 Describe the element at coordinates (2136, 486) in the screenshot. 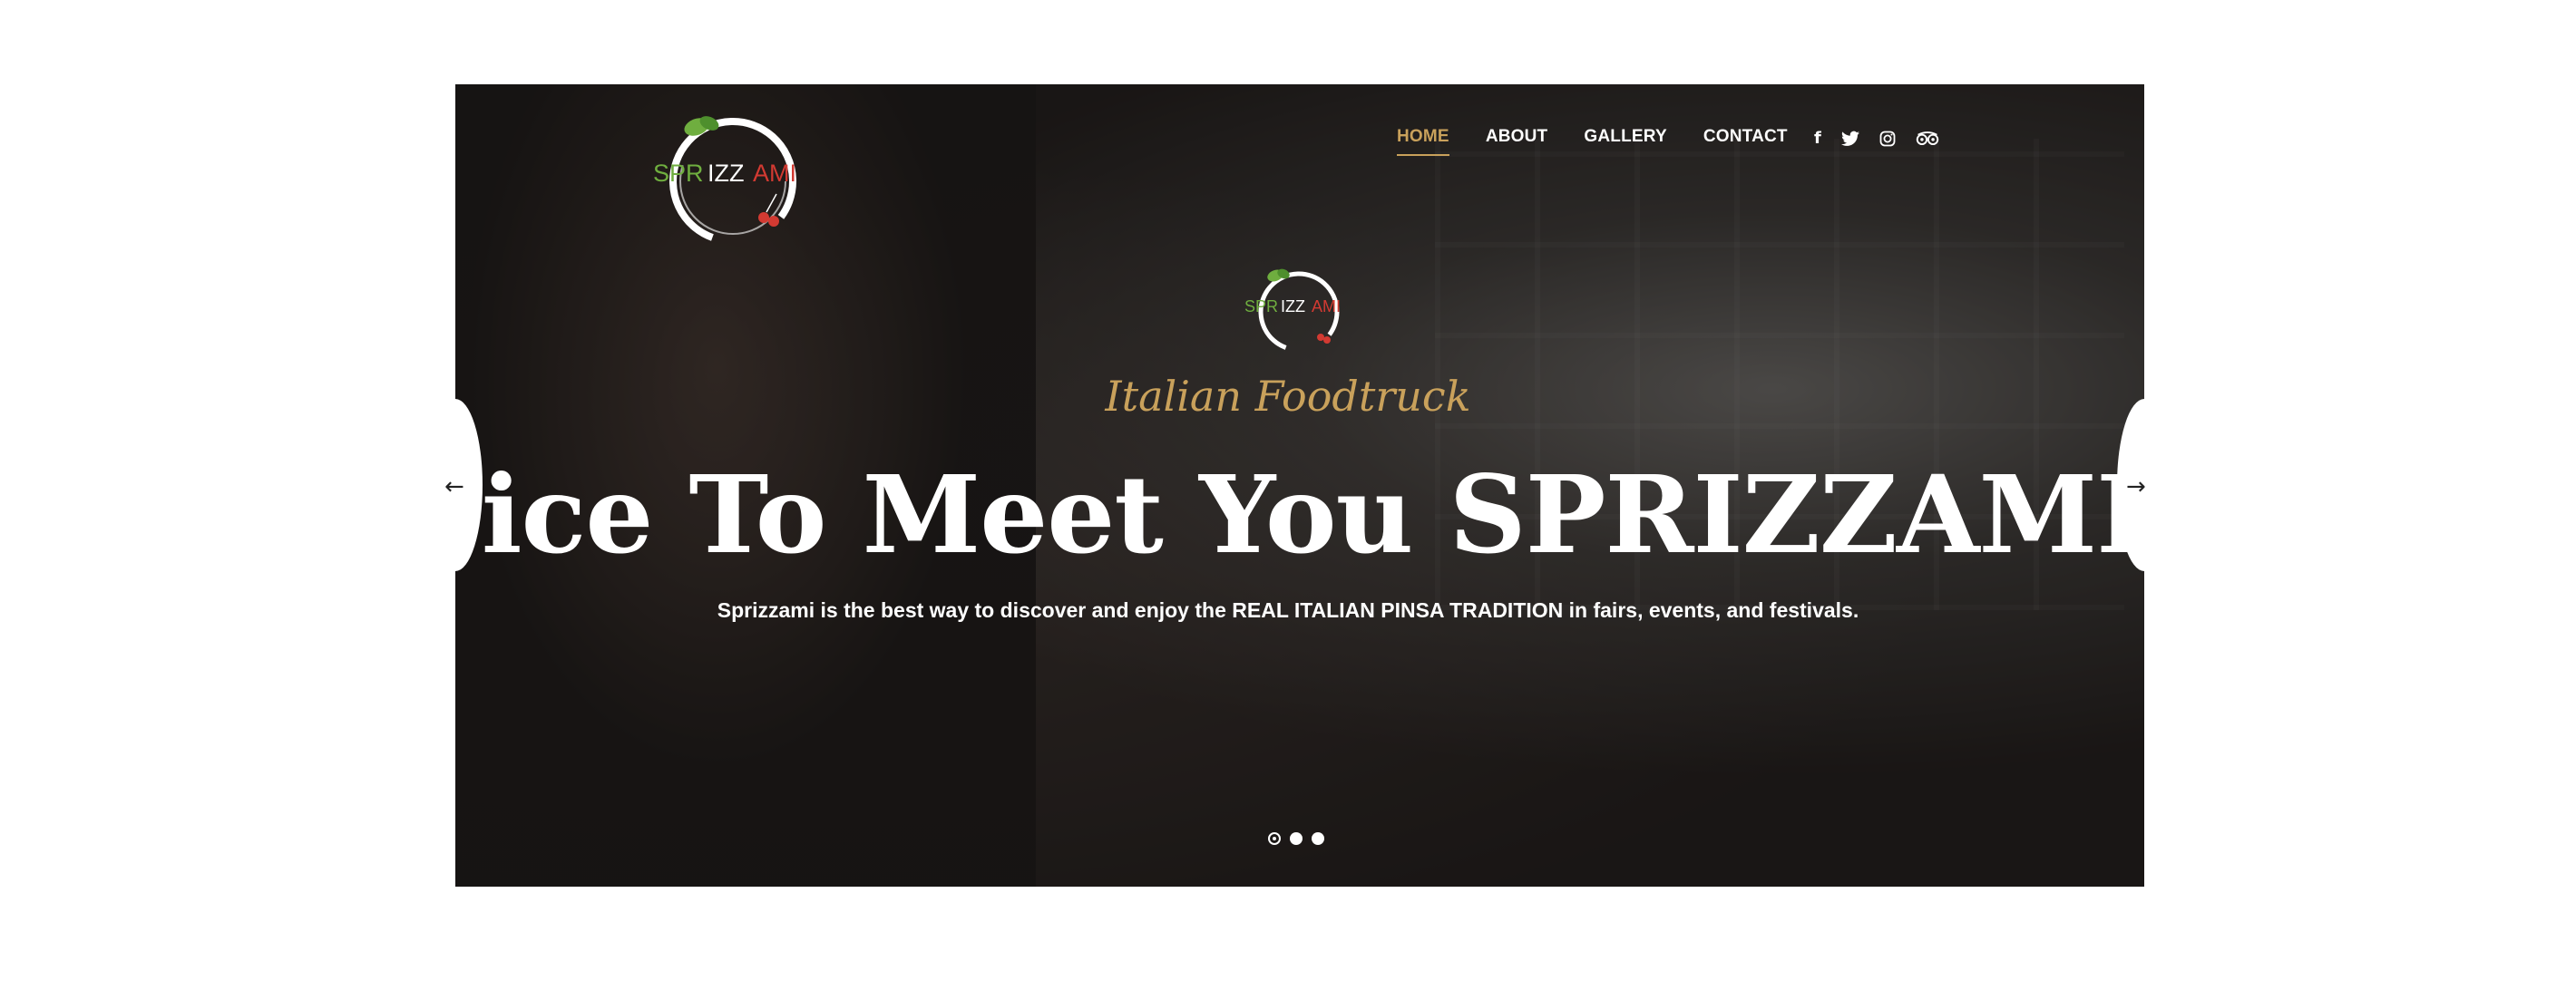

I see `next-slide-arrow-icon: →` at that location.